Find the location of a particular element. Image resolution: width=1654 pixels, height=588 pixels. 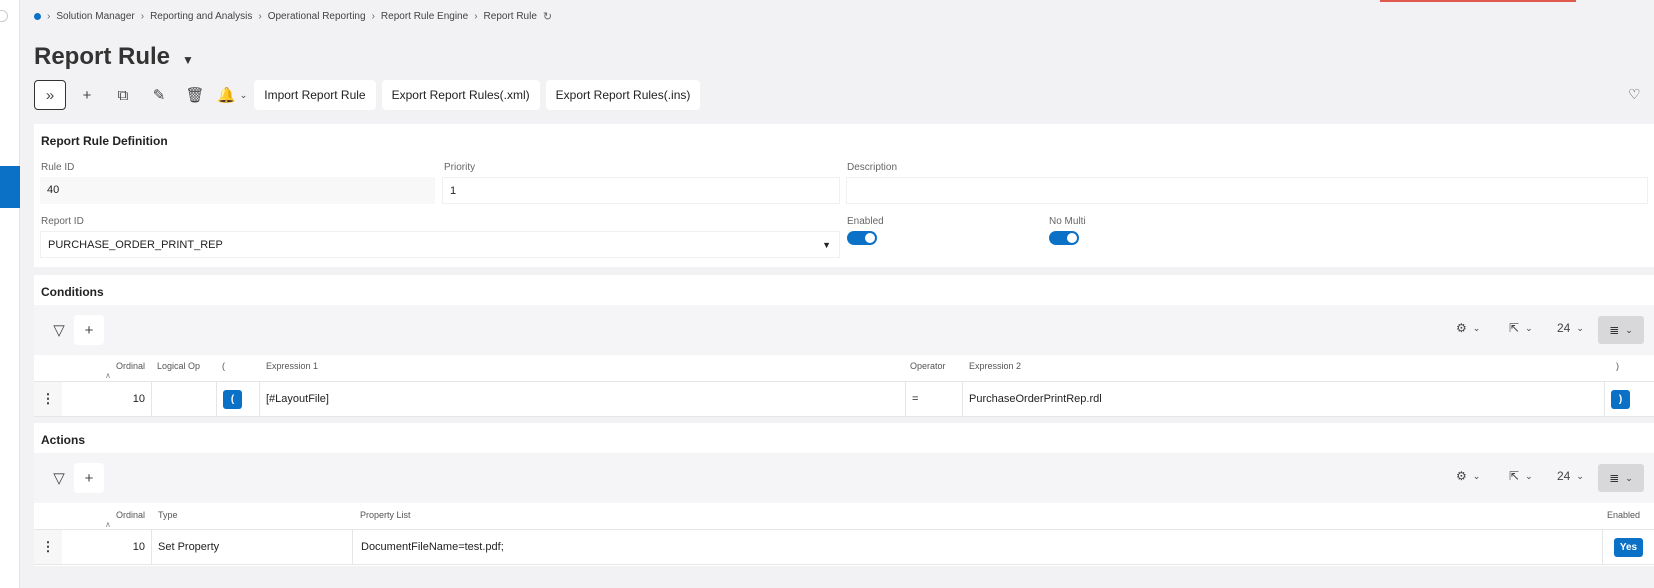

col-enabled: Enabled is located at coordinates (1623, 515).